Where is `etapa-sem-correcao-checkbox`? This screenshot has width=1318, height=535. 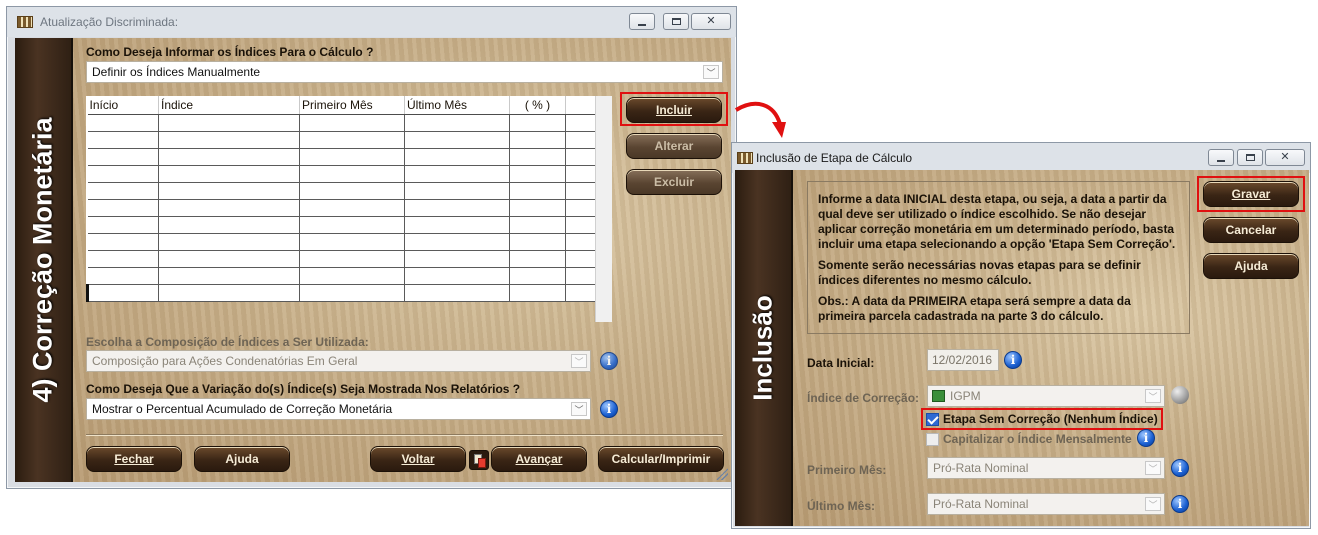
etapa-sem-correcao-checkbox is located at coordinates (932, 419).